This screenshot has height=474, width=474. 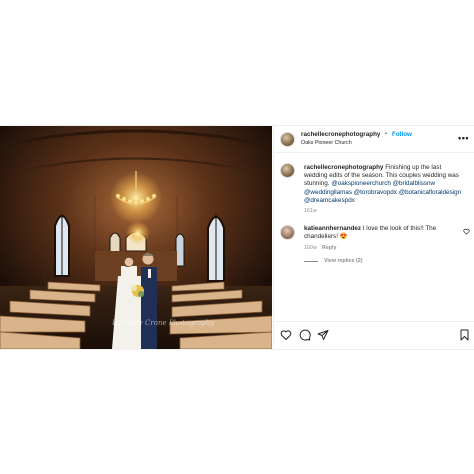 I want to click on share-icon, so click(x=323, y=335).